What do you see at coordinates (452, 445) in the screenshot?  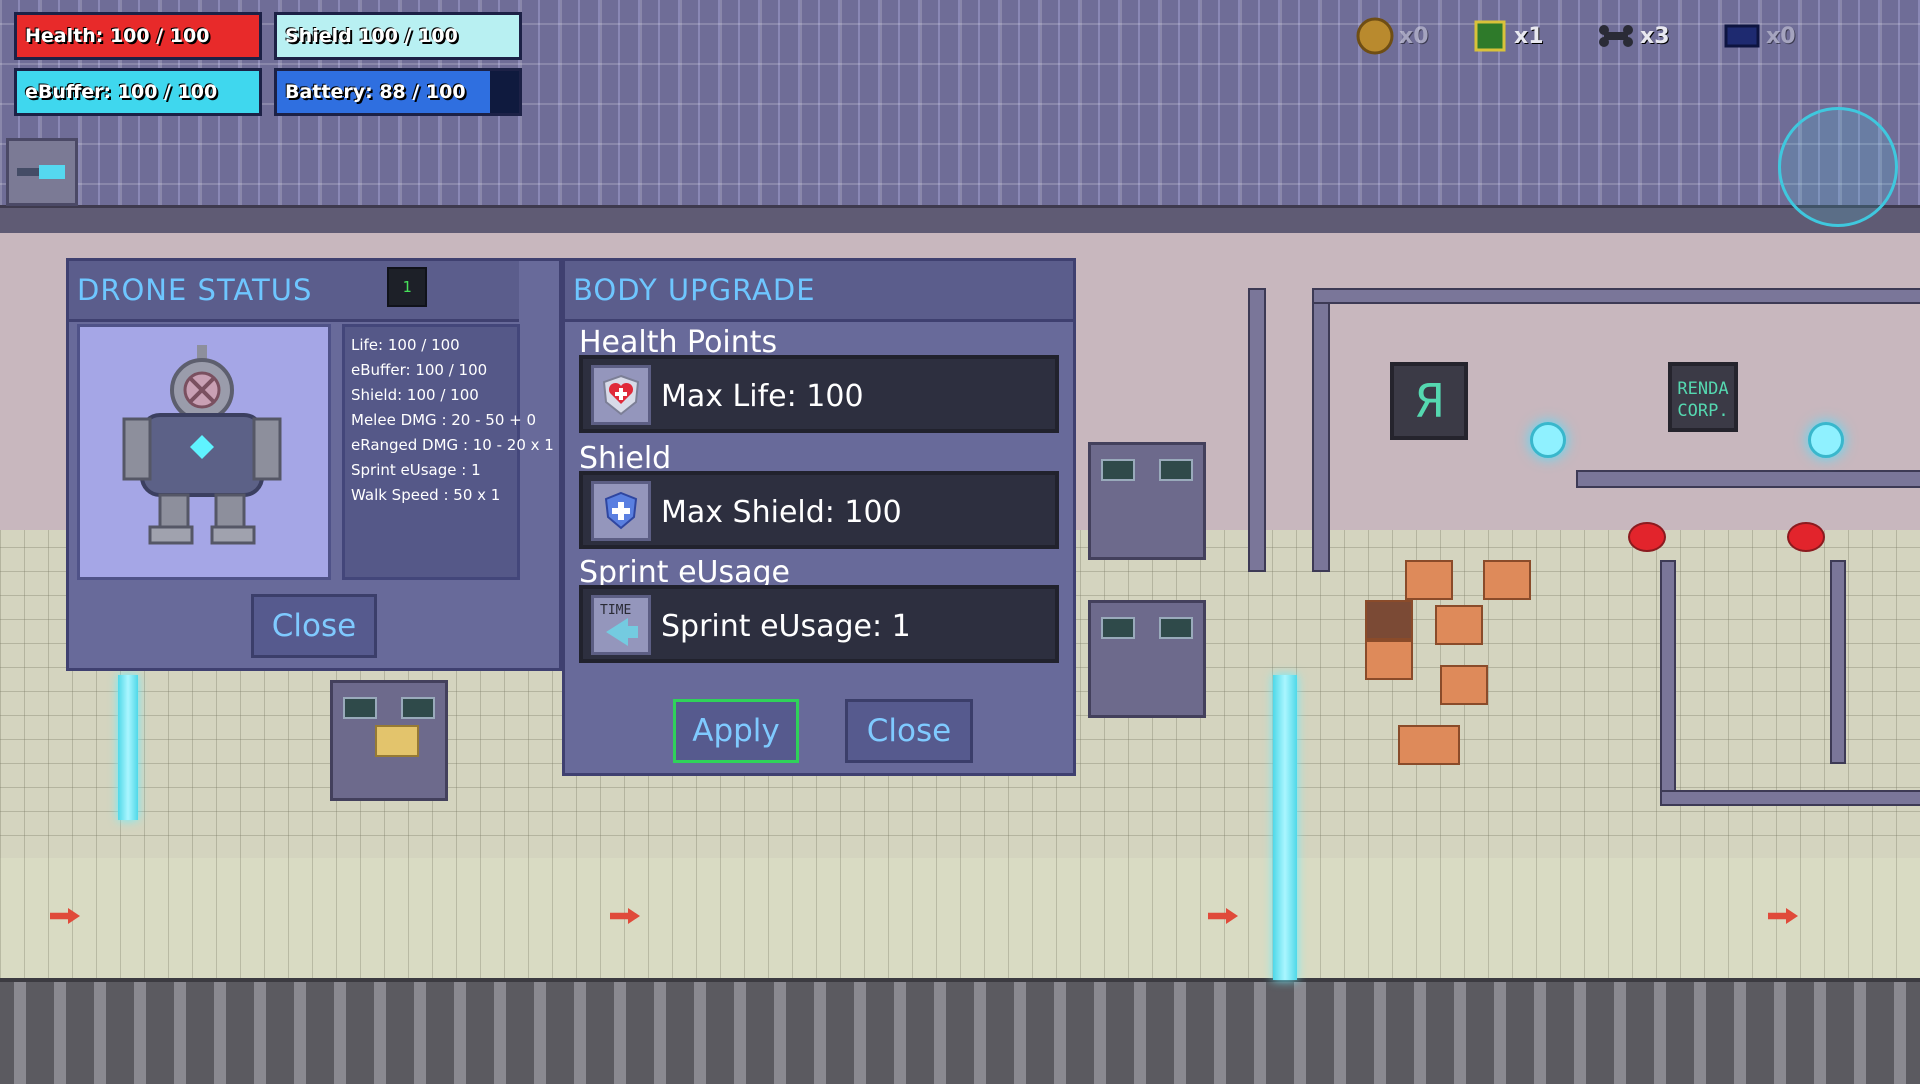 I see `stat-eranged-dmg: eRanged DMG : 10 - 20 x 1` at bounding box center [452, 445].